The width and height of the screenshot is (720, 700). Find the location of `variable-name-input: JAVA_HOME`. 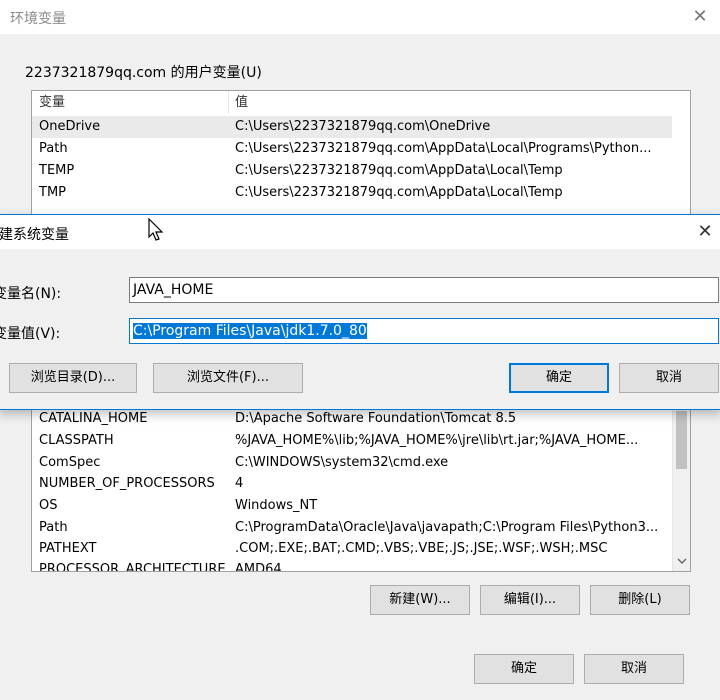

variable-name-input: JAVA_HOME is located at coordinates (424, 290).